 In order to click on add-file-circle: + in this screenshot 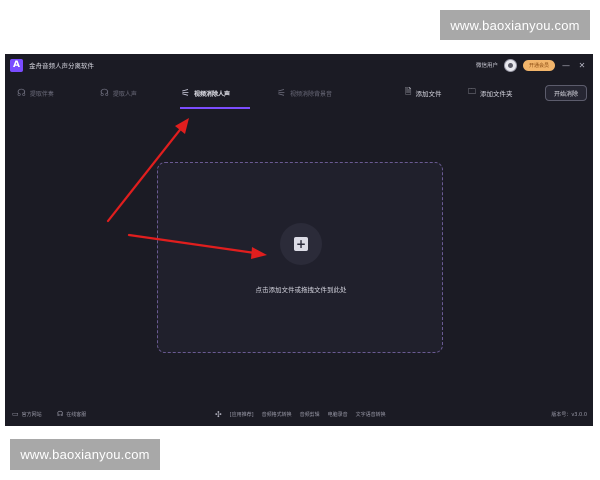, I will do `click(301, 244)`.